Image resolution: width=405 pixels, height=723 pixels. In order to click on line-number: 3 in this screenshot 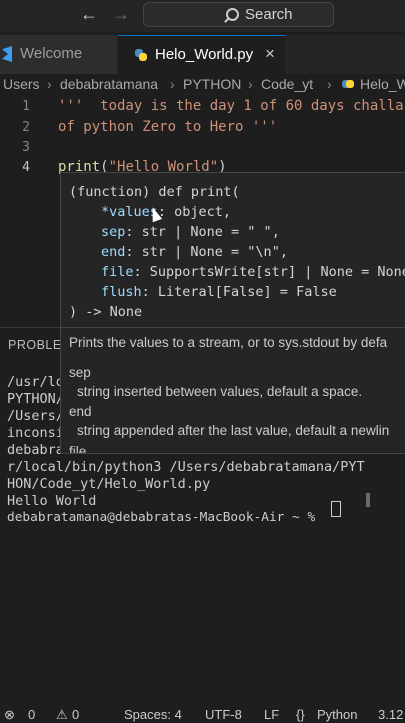, I will do `click(26, 147)`.